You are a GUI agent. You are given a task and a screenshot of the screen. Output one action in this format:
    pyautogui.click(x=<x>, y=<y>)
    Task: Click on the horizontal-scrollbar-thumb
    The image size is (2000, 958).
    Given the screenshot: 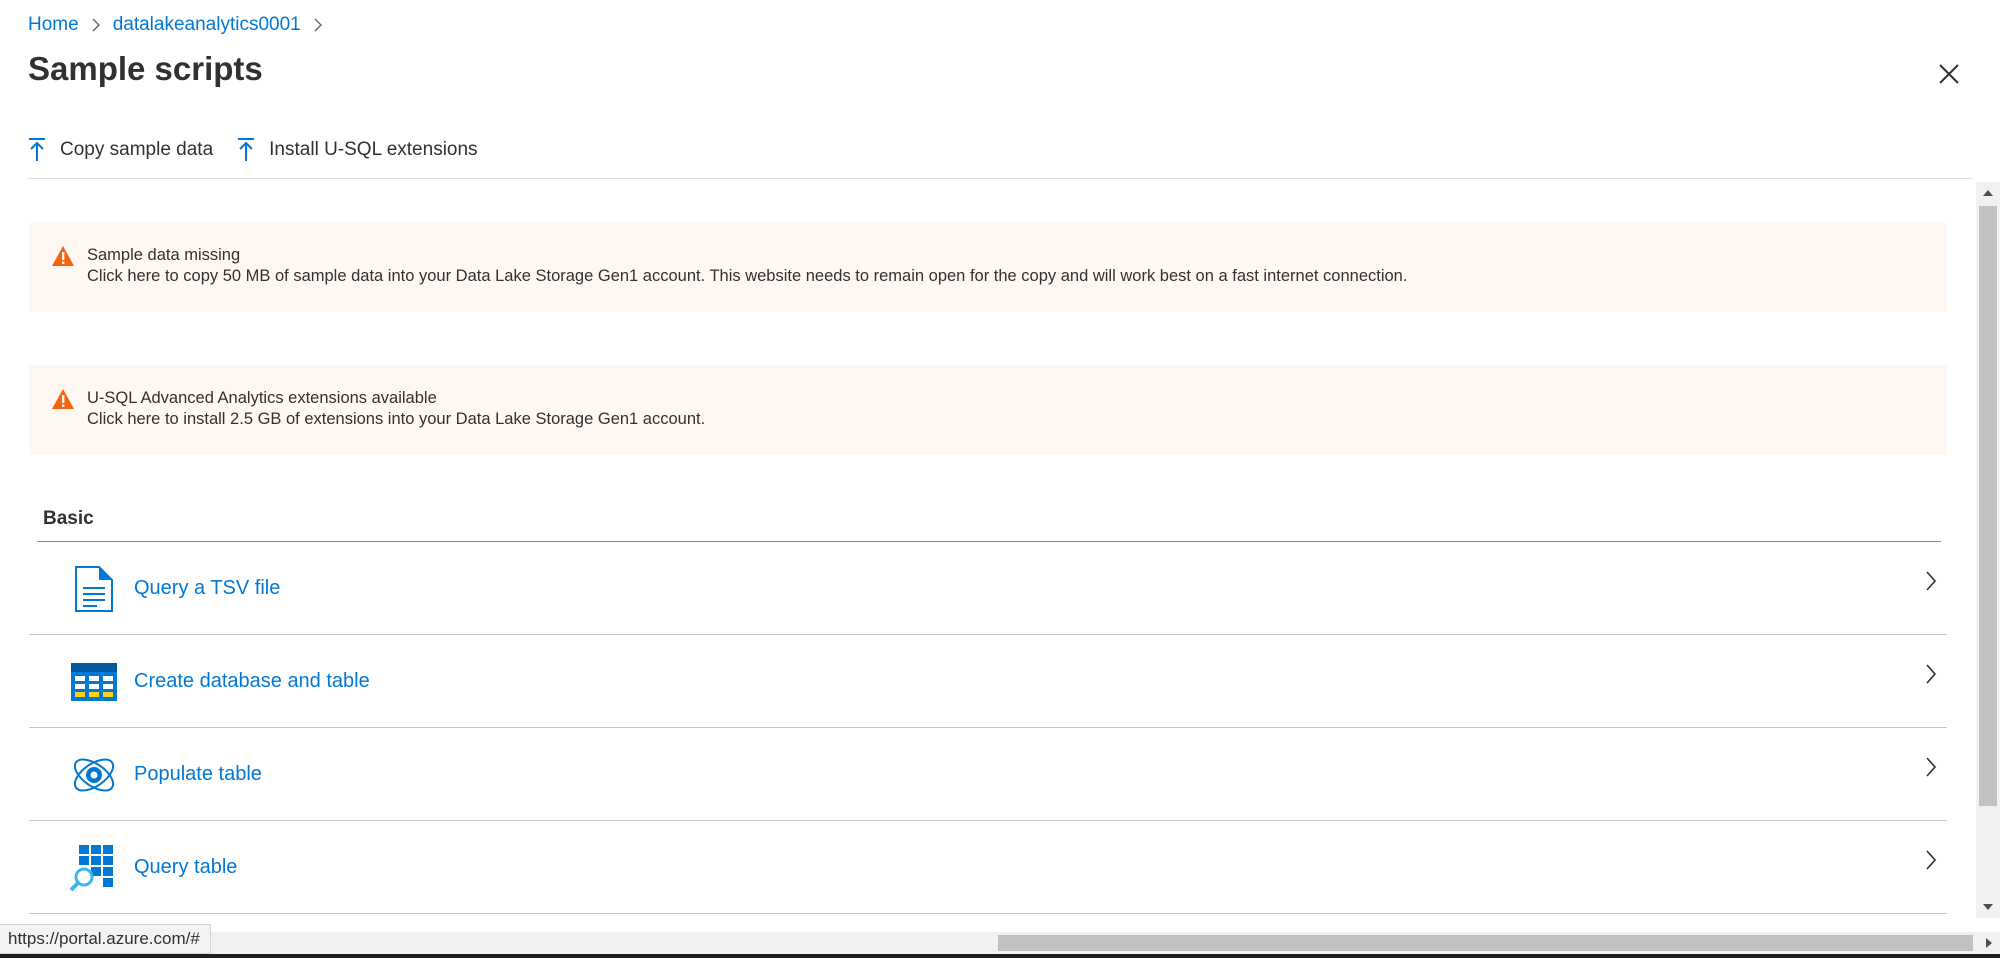 What is the action you would take?
    pyautogui.click(x=1485, y=943)
    